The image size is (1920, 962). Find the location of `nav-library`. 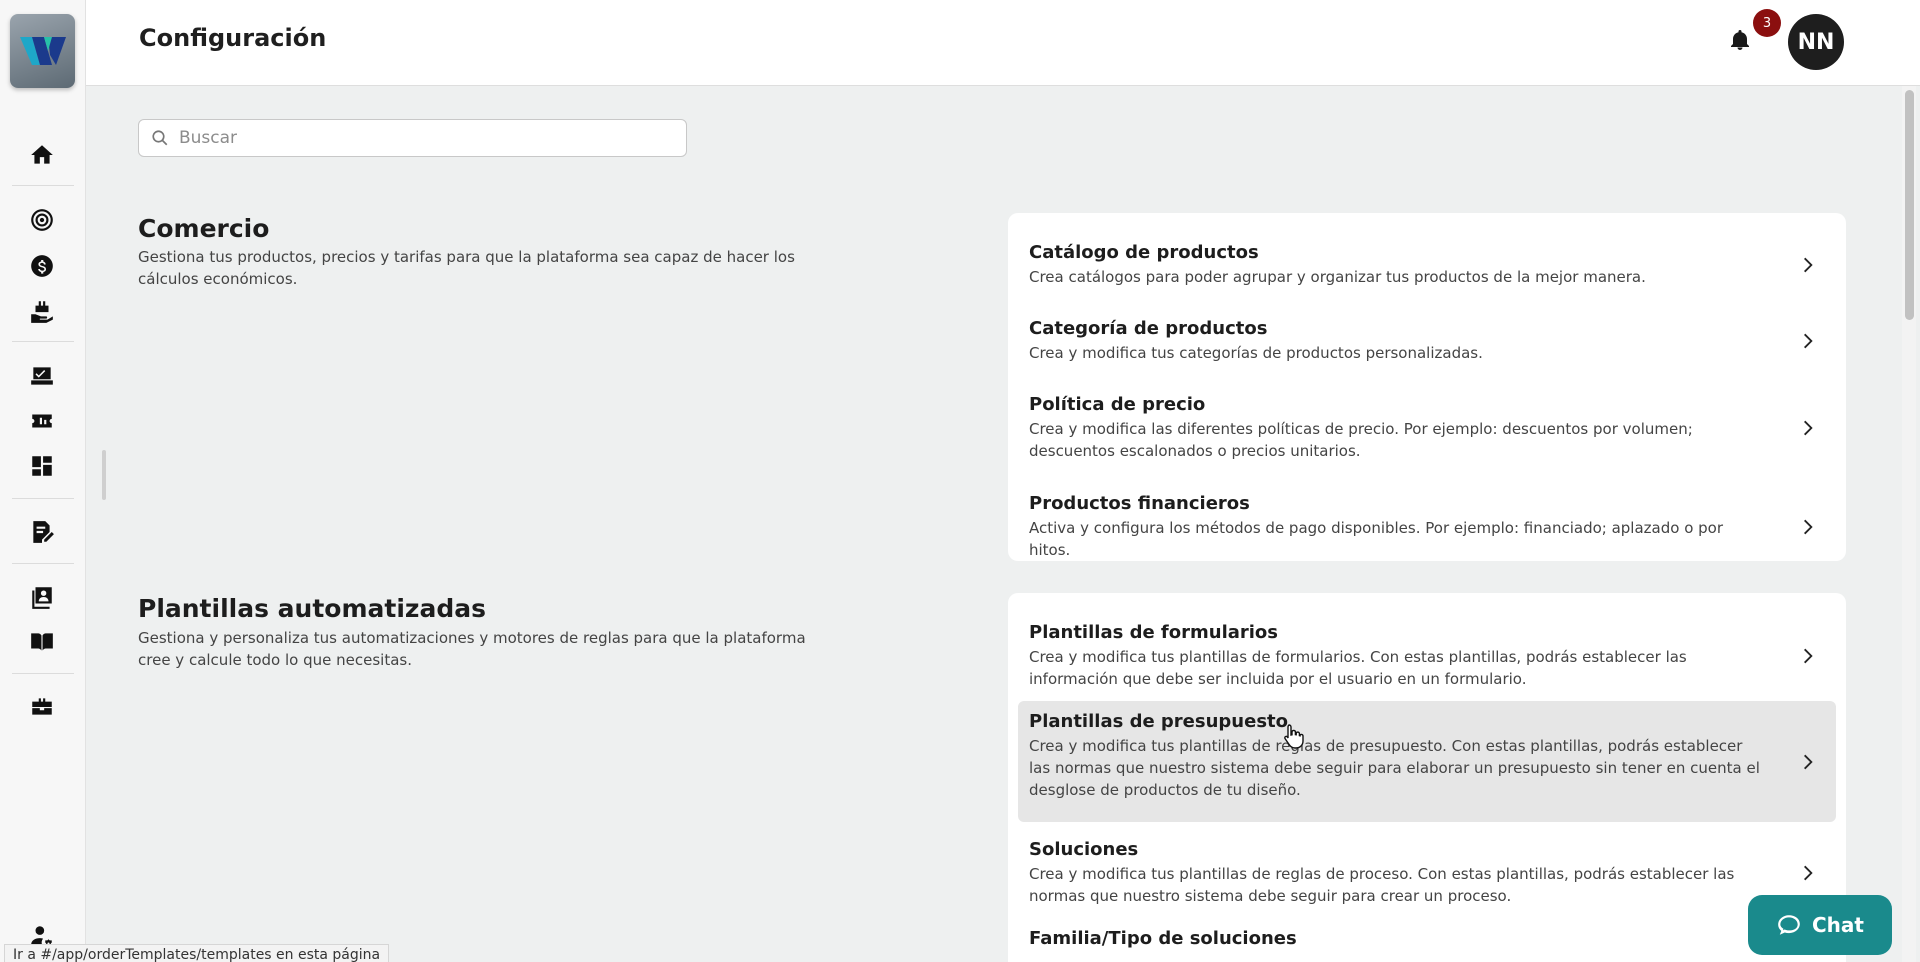

nav-library is located at coordinates (42, 642).